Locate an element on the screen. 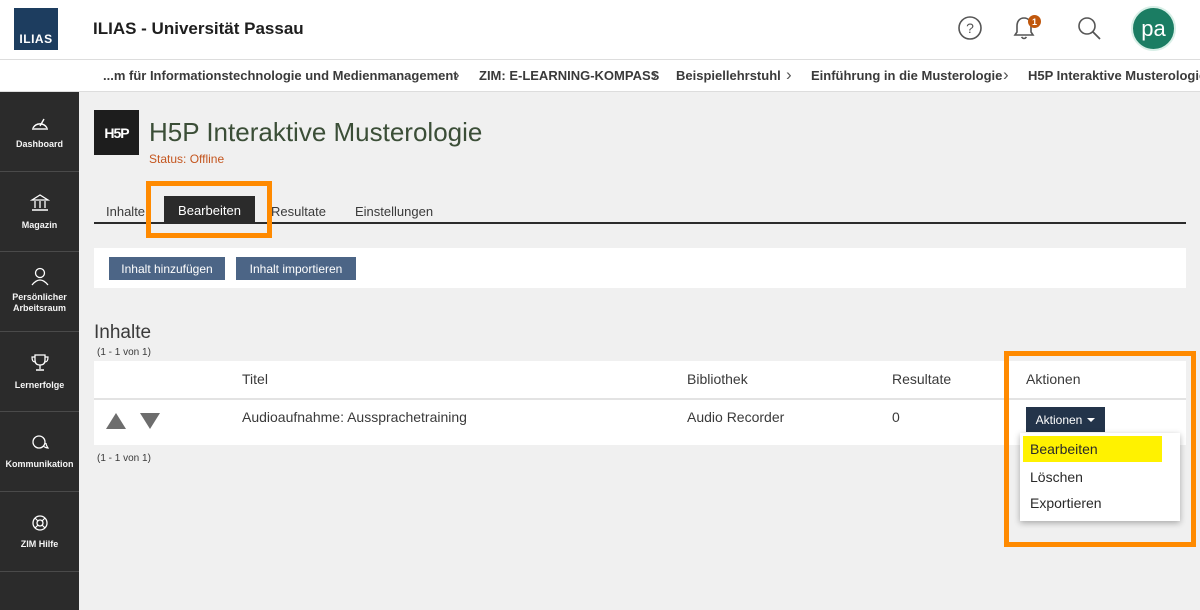  breadcrumb-item: Beispiellehrstuhl is located at coordinates (728, 75).